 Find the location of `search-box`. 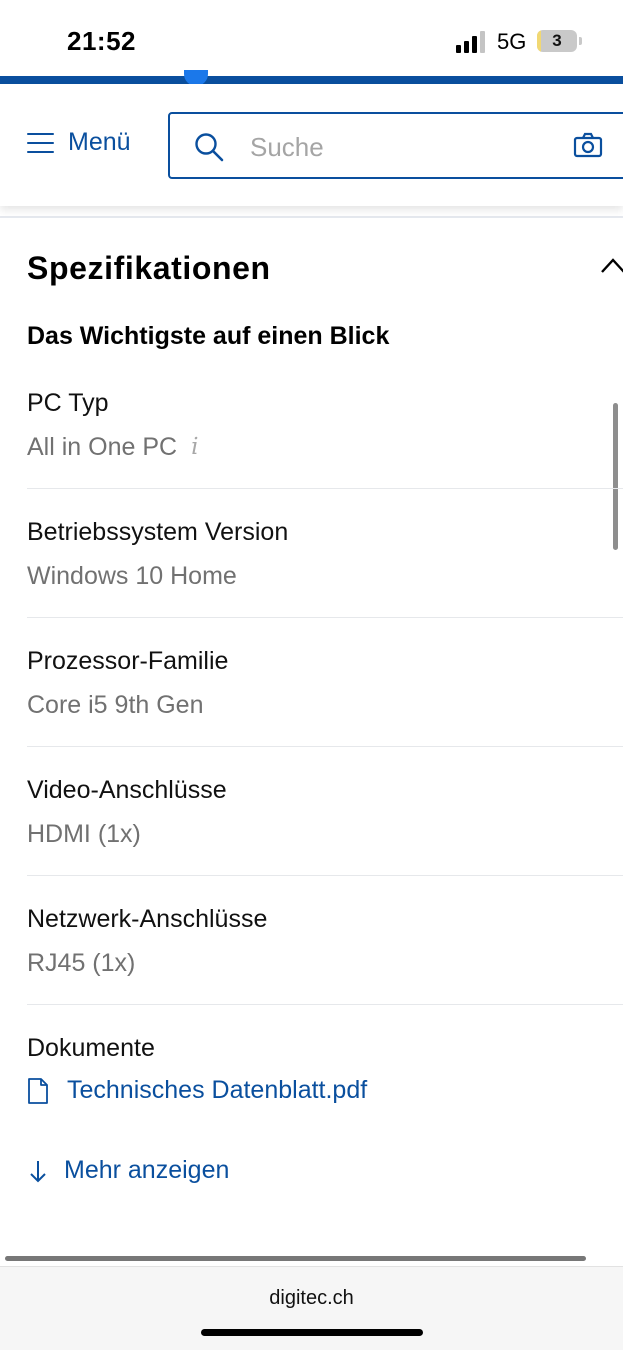

search-box is located at coordinates (395, 145).